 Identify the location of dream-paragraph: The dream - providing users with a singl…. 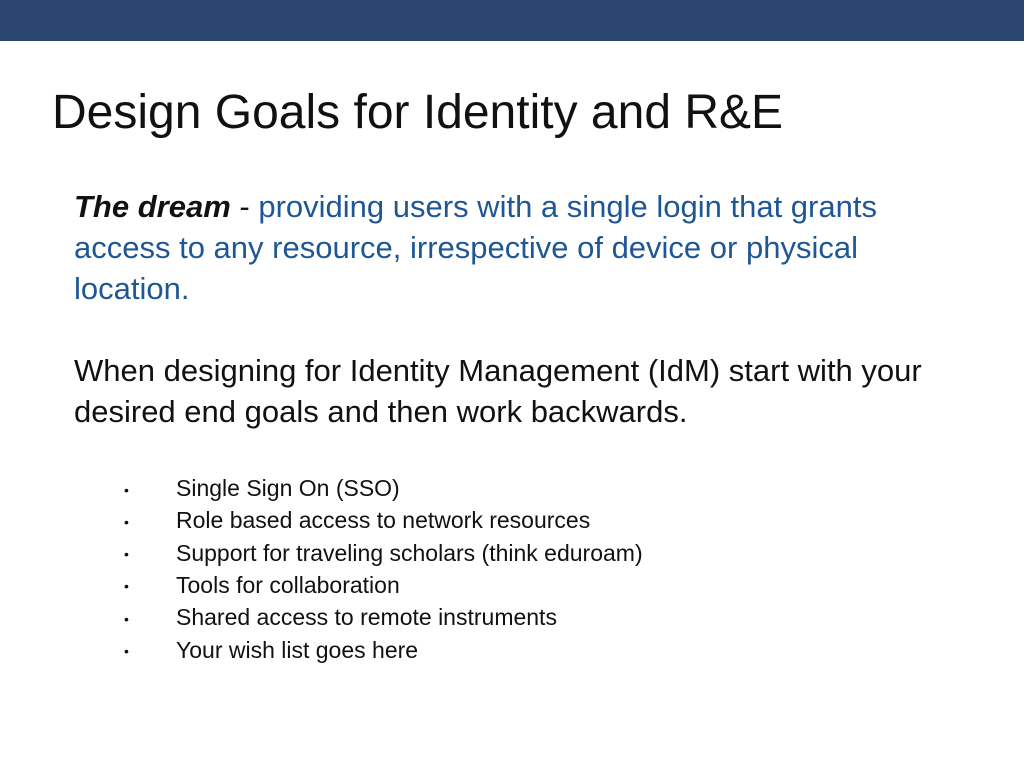
(524, 247).